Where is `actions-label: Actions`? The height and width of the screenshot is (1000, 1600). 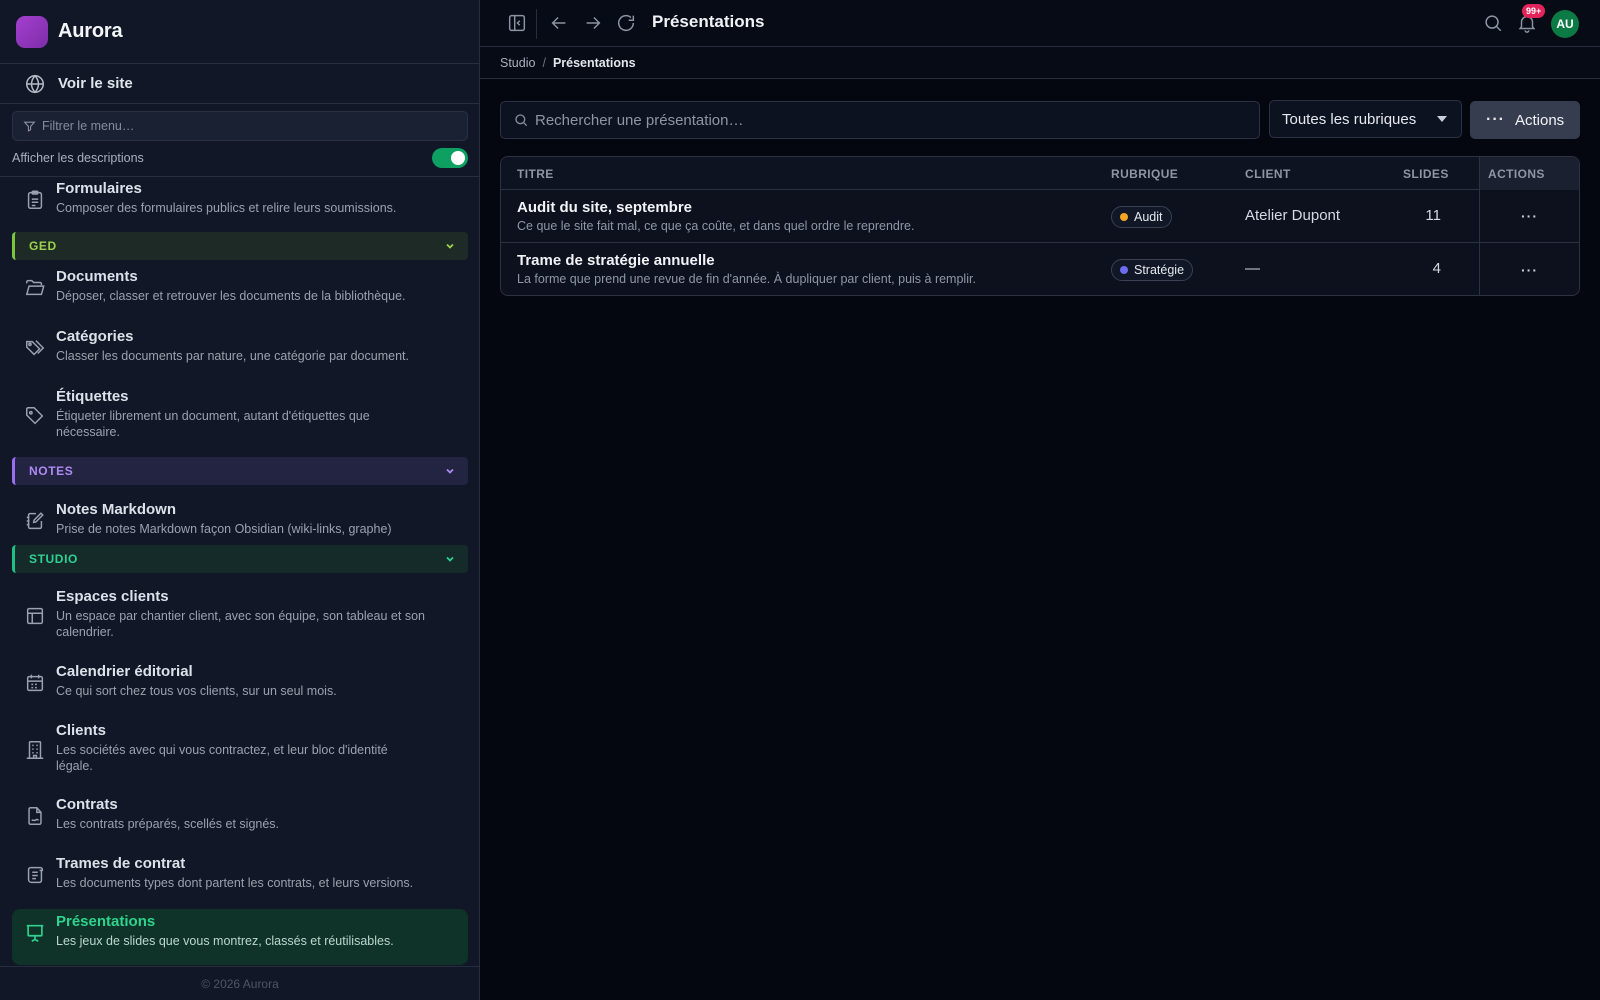
actions-label: Actions is located at coordinates (1539, 120).